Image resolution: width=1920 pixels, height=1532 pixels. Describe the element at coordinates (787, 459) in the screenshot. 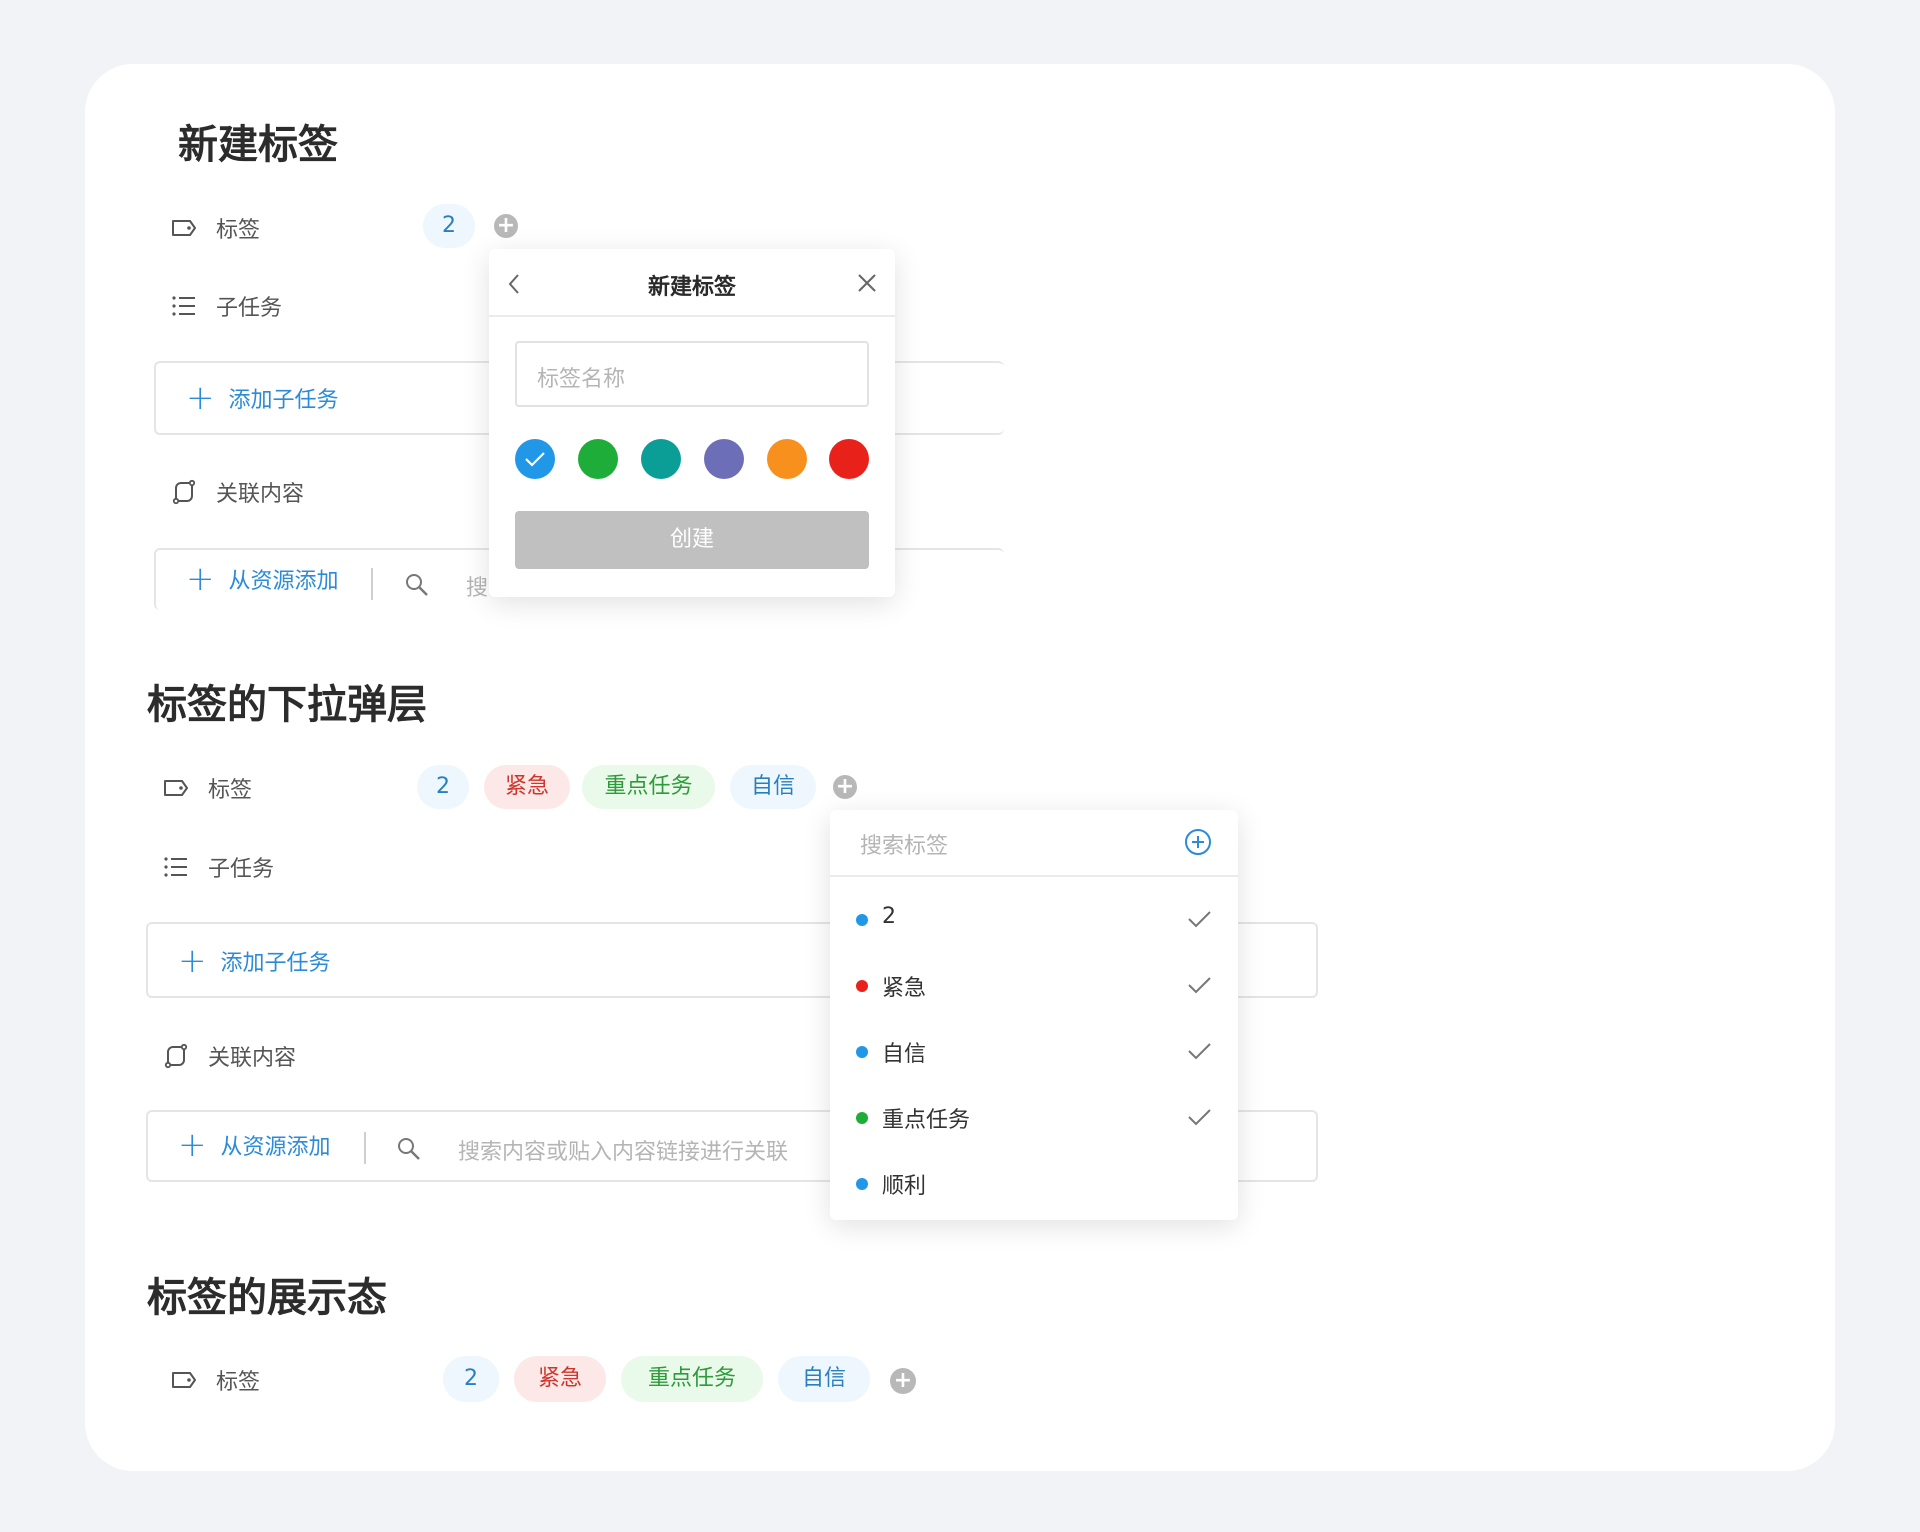

I see `color-swatch-orange` at that location.